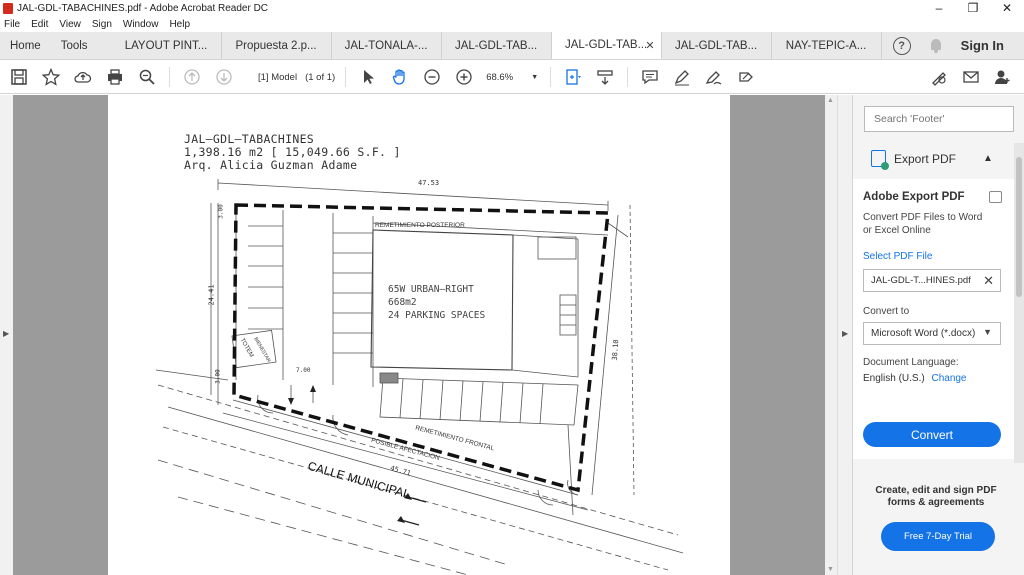 This screenshot has height=575, width=1024. Describe the element at coordinates (939, 119) in the screenshot. I see `tools-search-input` at that location.